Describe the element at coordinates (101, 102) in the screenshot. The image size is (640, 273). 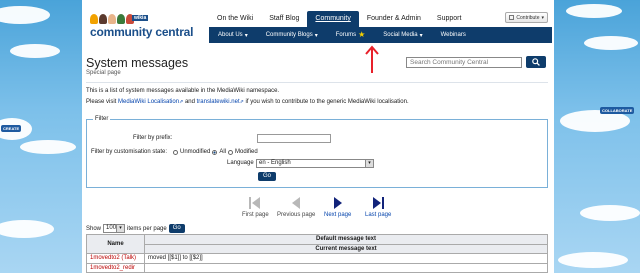
I see `intro-prefix: Please visit` at that location.